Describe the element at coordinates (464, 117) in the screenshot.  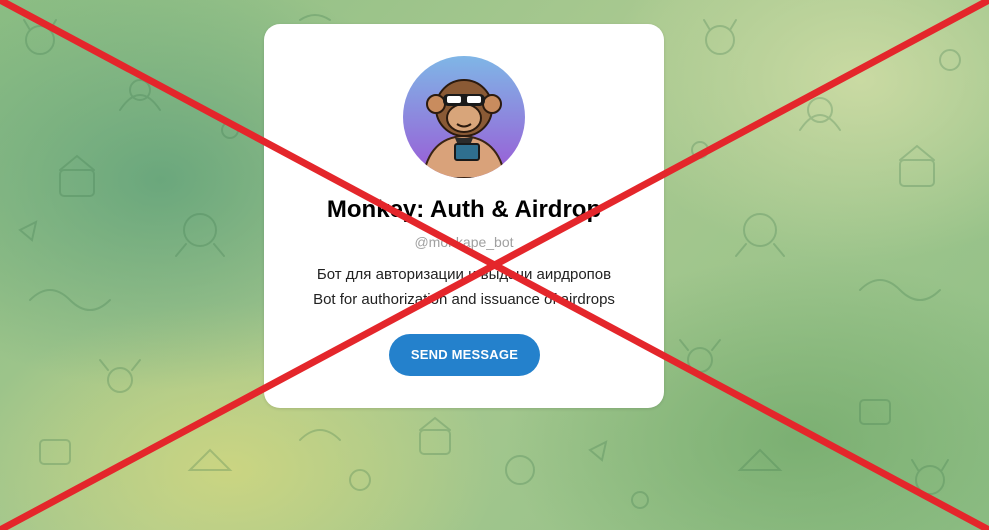
I see `monkey-avatar-icon` at that location.